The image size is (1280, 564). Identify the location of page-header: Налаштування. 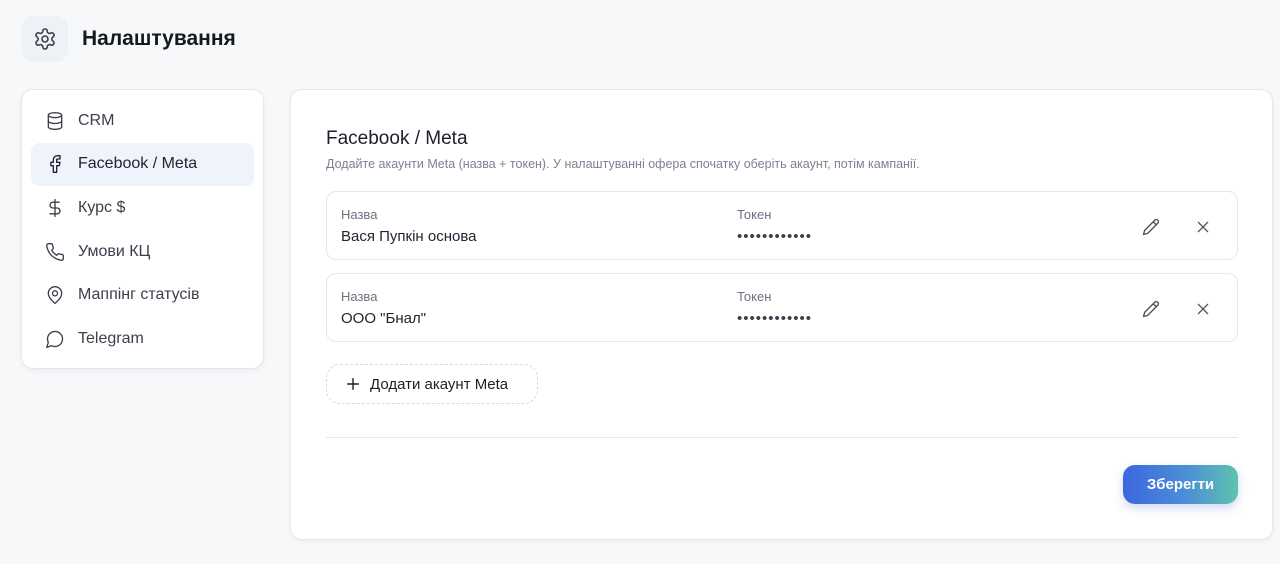
(129, 39).